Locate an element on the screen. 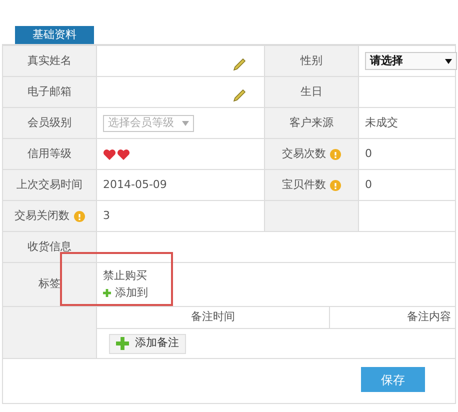 This screenshot has height=412, width=458. field-label: 交易次数 is located at coordinates (304, 154).